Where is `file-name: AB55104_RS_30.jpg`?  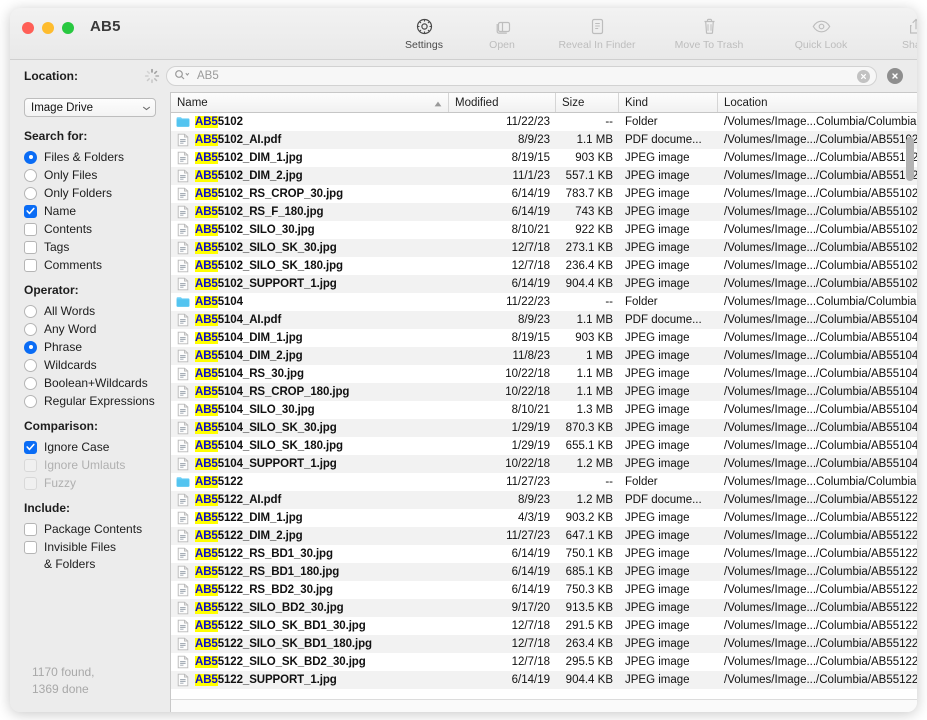
file-name: AB55104_RS_30.jpg is located at coordinates (249, 374).